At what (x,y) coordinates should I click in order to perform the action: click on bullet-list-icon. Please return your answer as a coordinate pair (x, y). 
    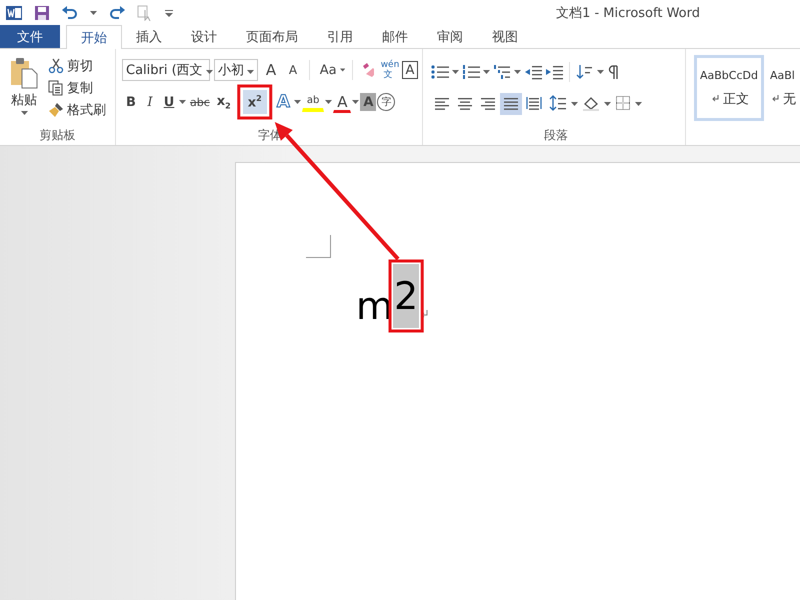
    Looking at the image, I should click on (440, 72).